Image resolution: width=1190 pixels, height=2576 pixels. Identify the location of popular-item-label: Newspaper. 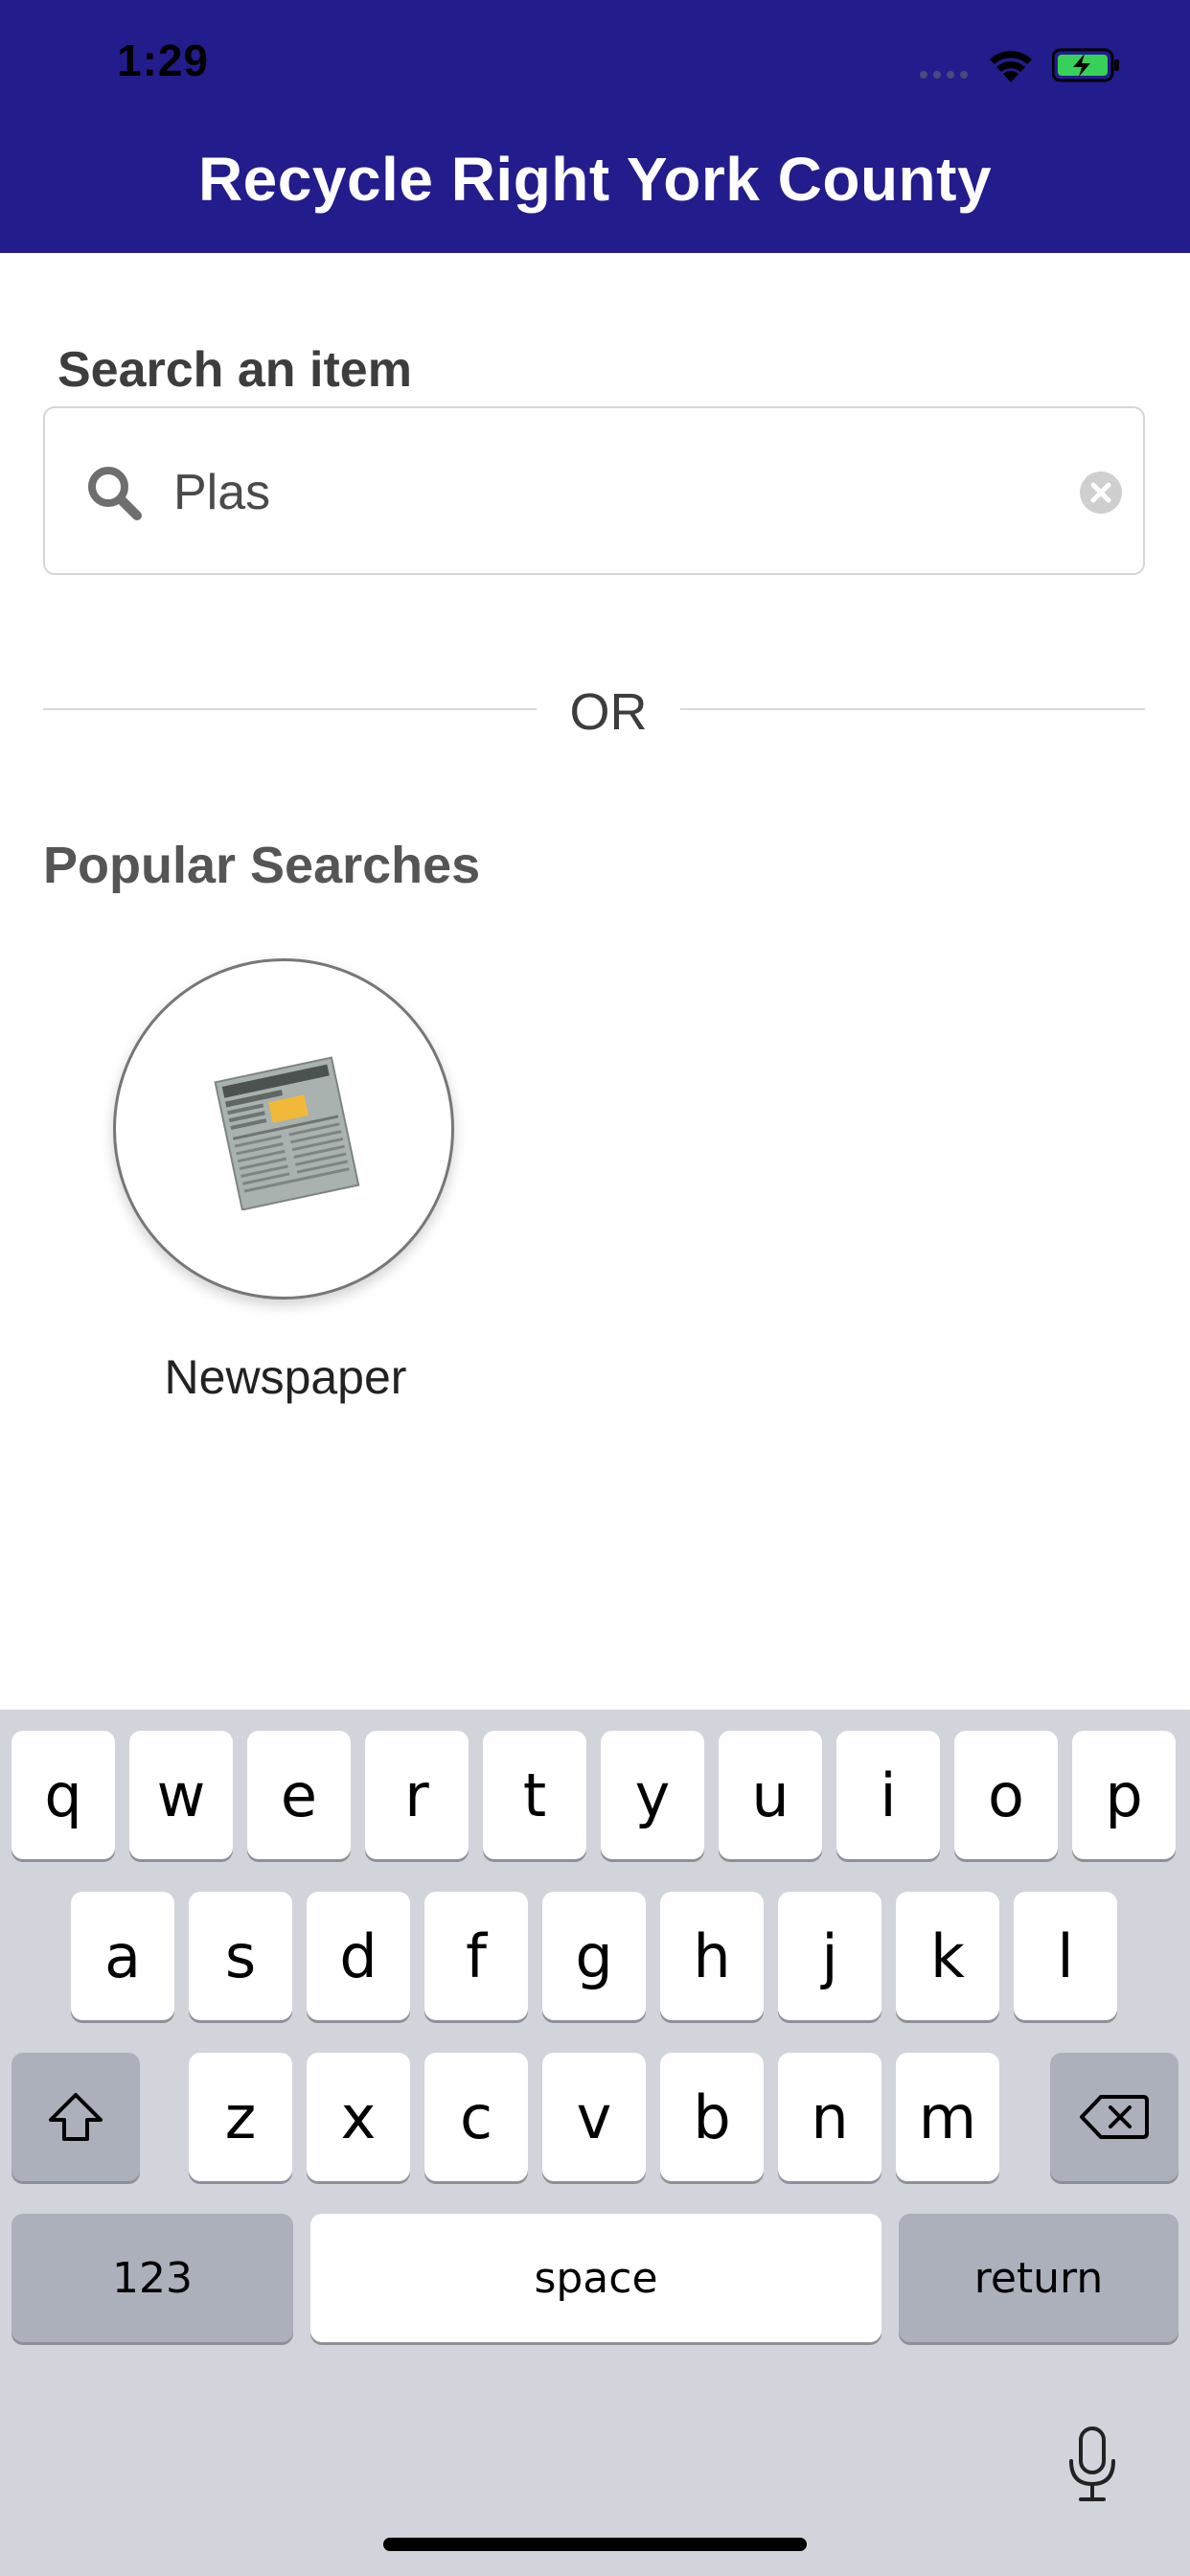
(286, 1377).